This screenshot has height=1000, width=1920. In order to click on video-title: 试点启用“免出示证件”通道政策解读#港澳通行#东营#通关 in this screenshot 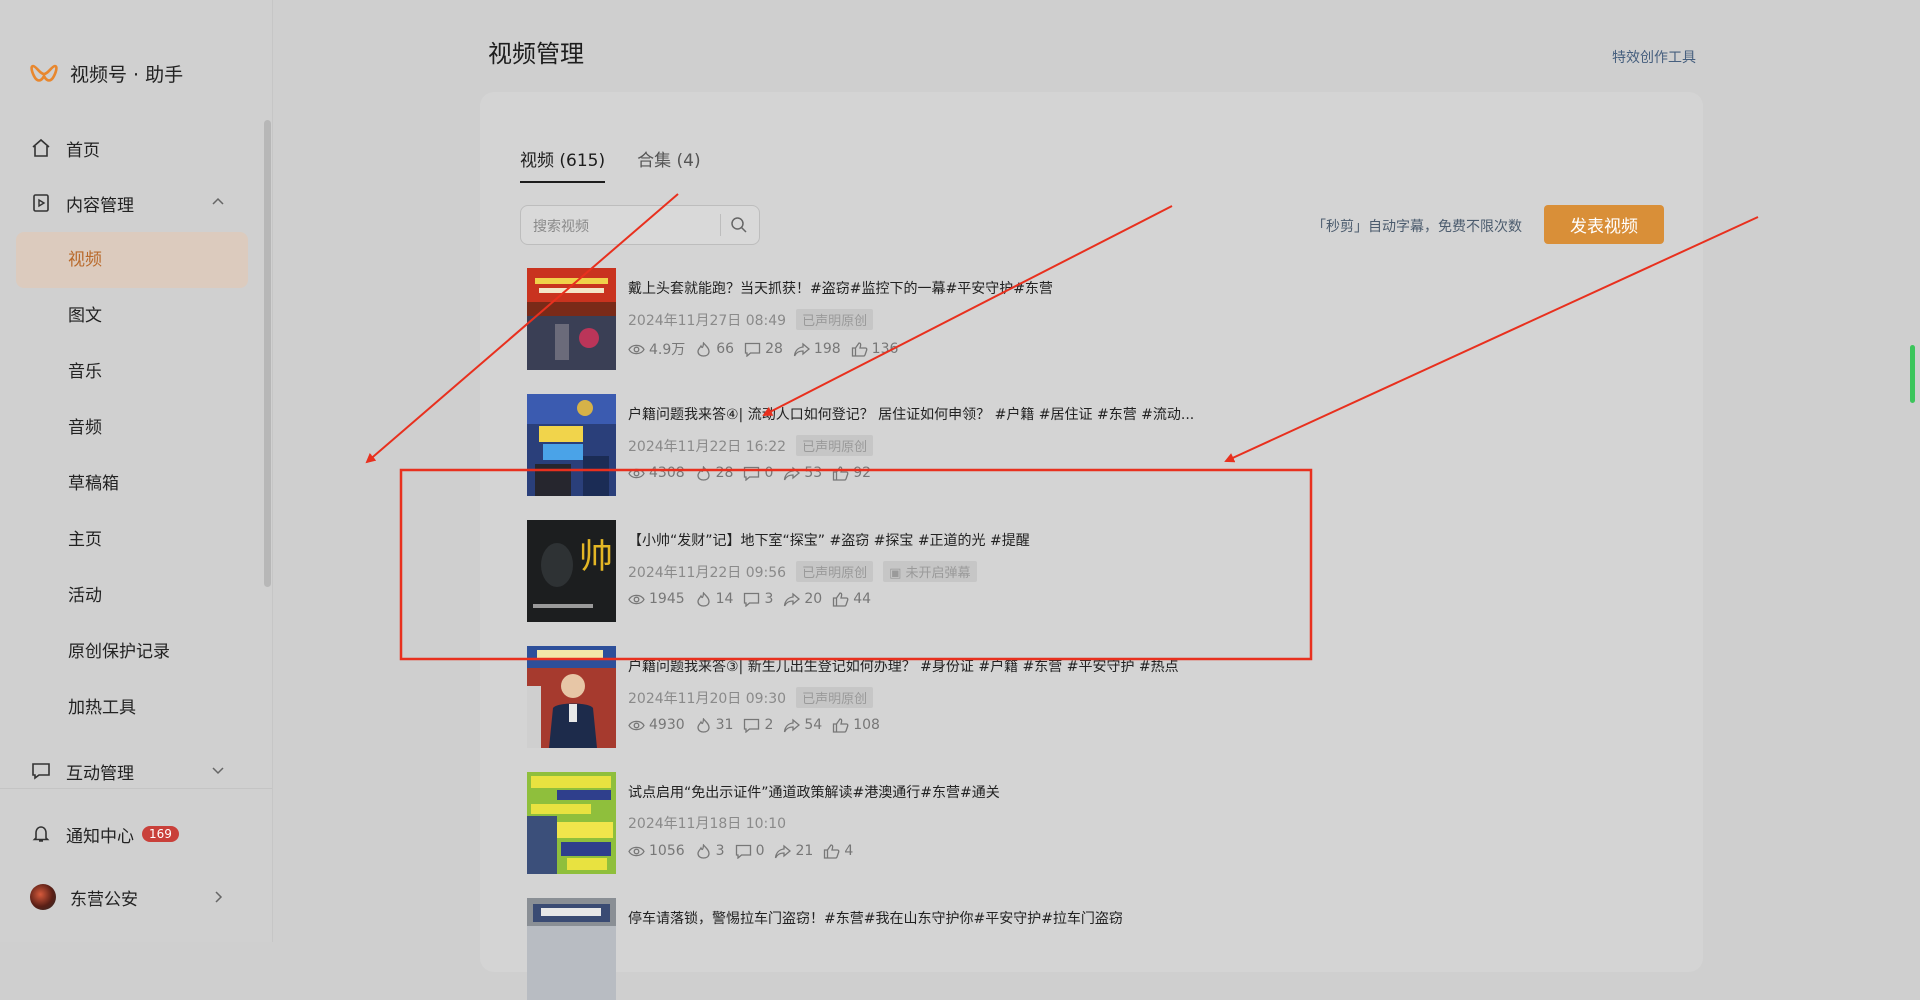, I will do `click(814, 792)`.